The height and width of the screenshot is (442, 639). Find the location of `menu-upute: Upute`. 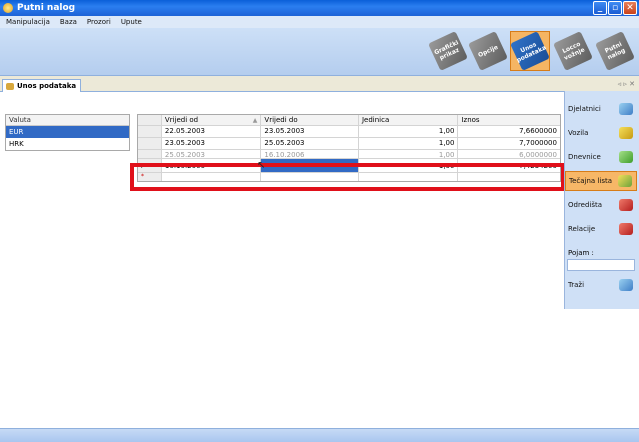

menu-upute: Upute is located at coordinates (131, 22).